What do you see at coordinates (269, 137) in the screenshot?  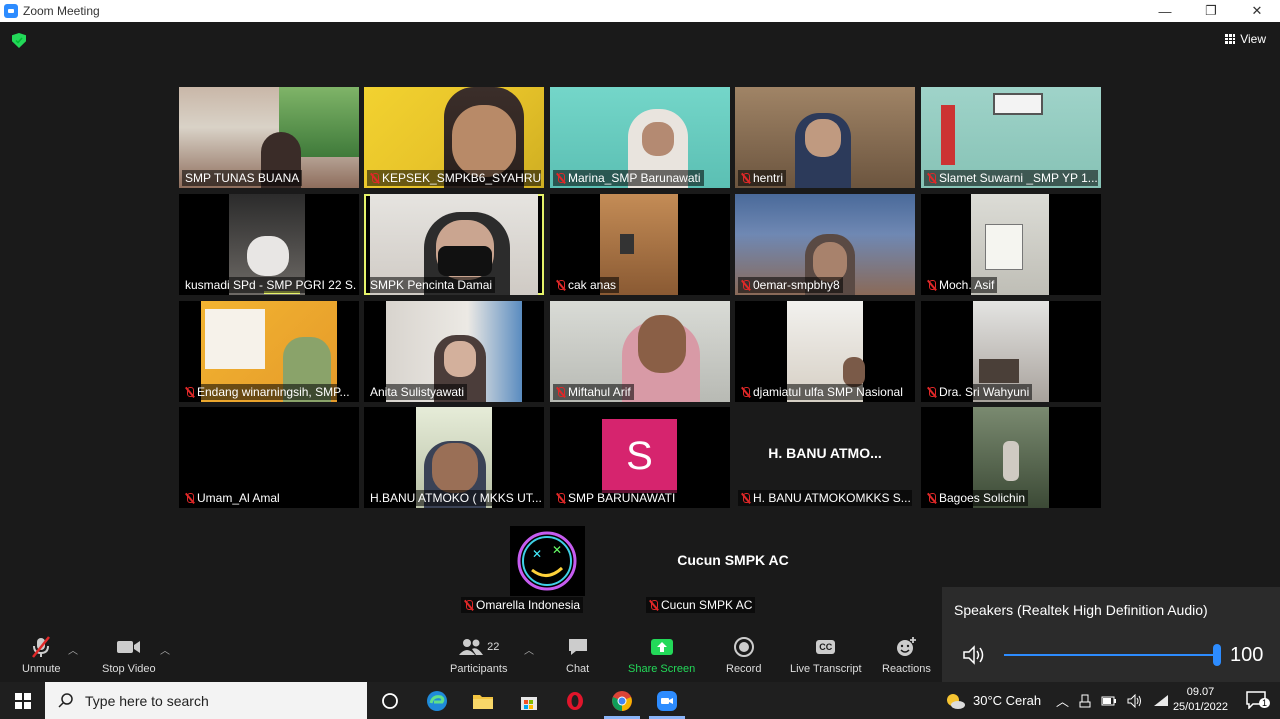 I see `participant-tile: SMP TUNAS BUANA` at bounding box center [269, 137].